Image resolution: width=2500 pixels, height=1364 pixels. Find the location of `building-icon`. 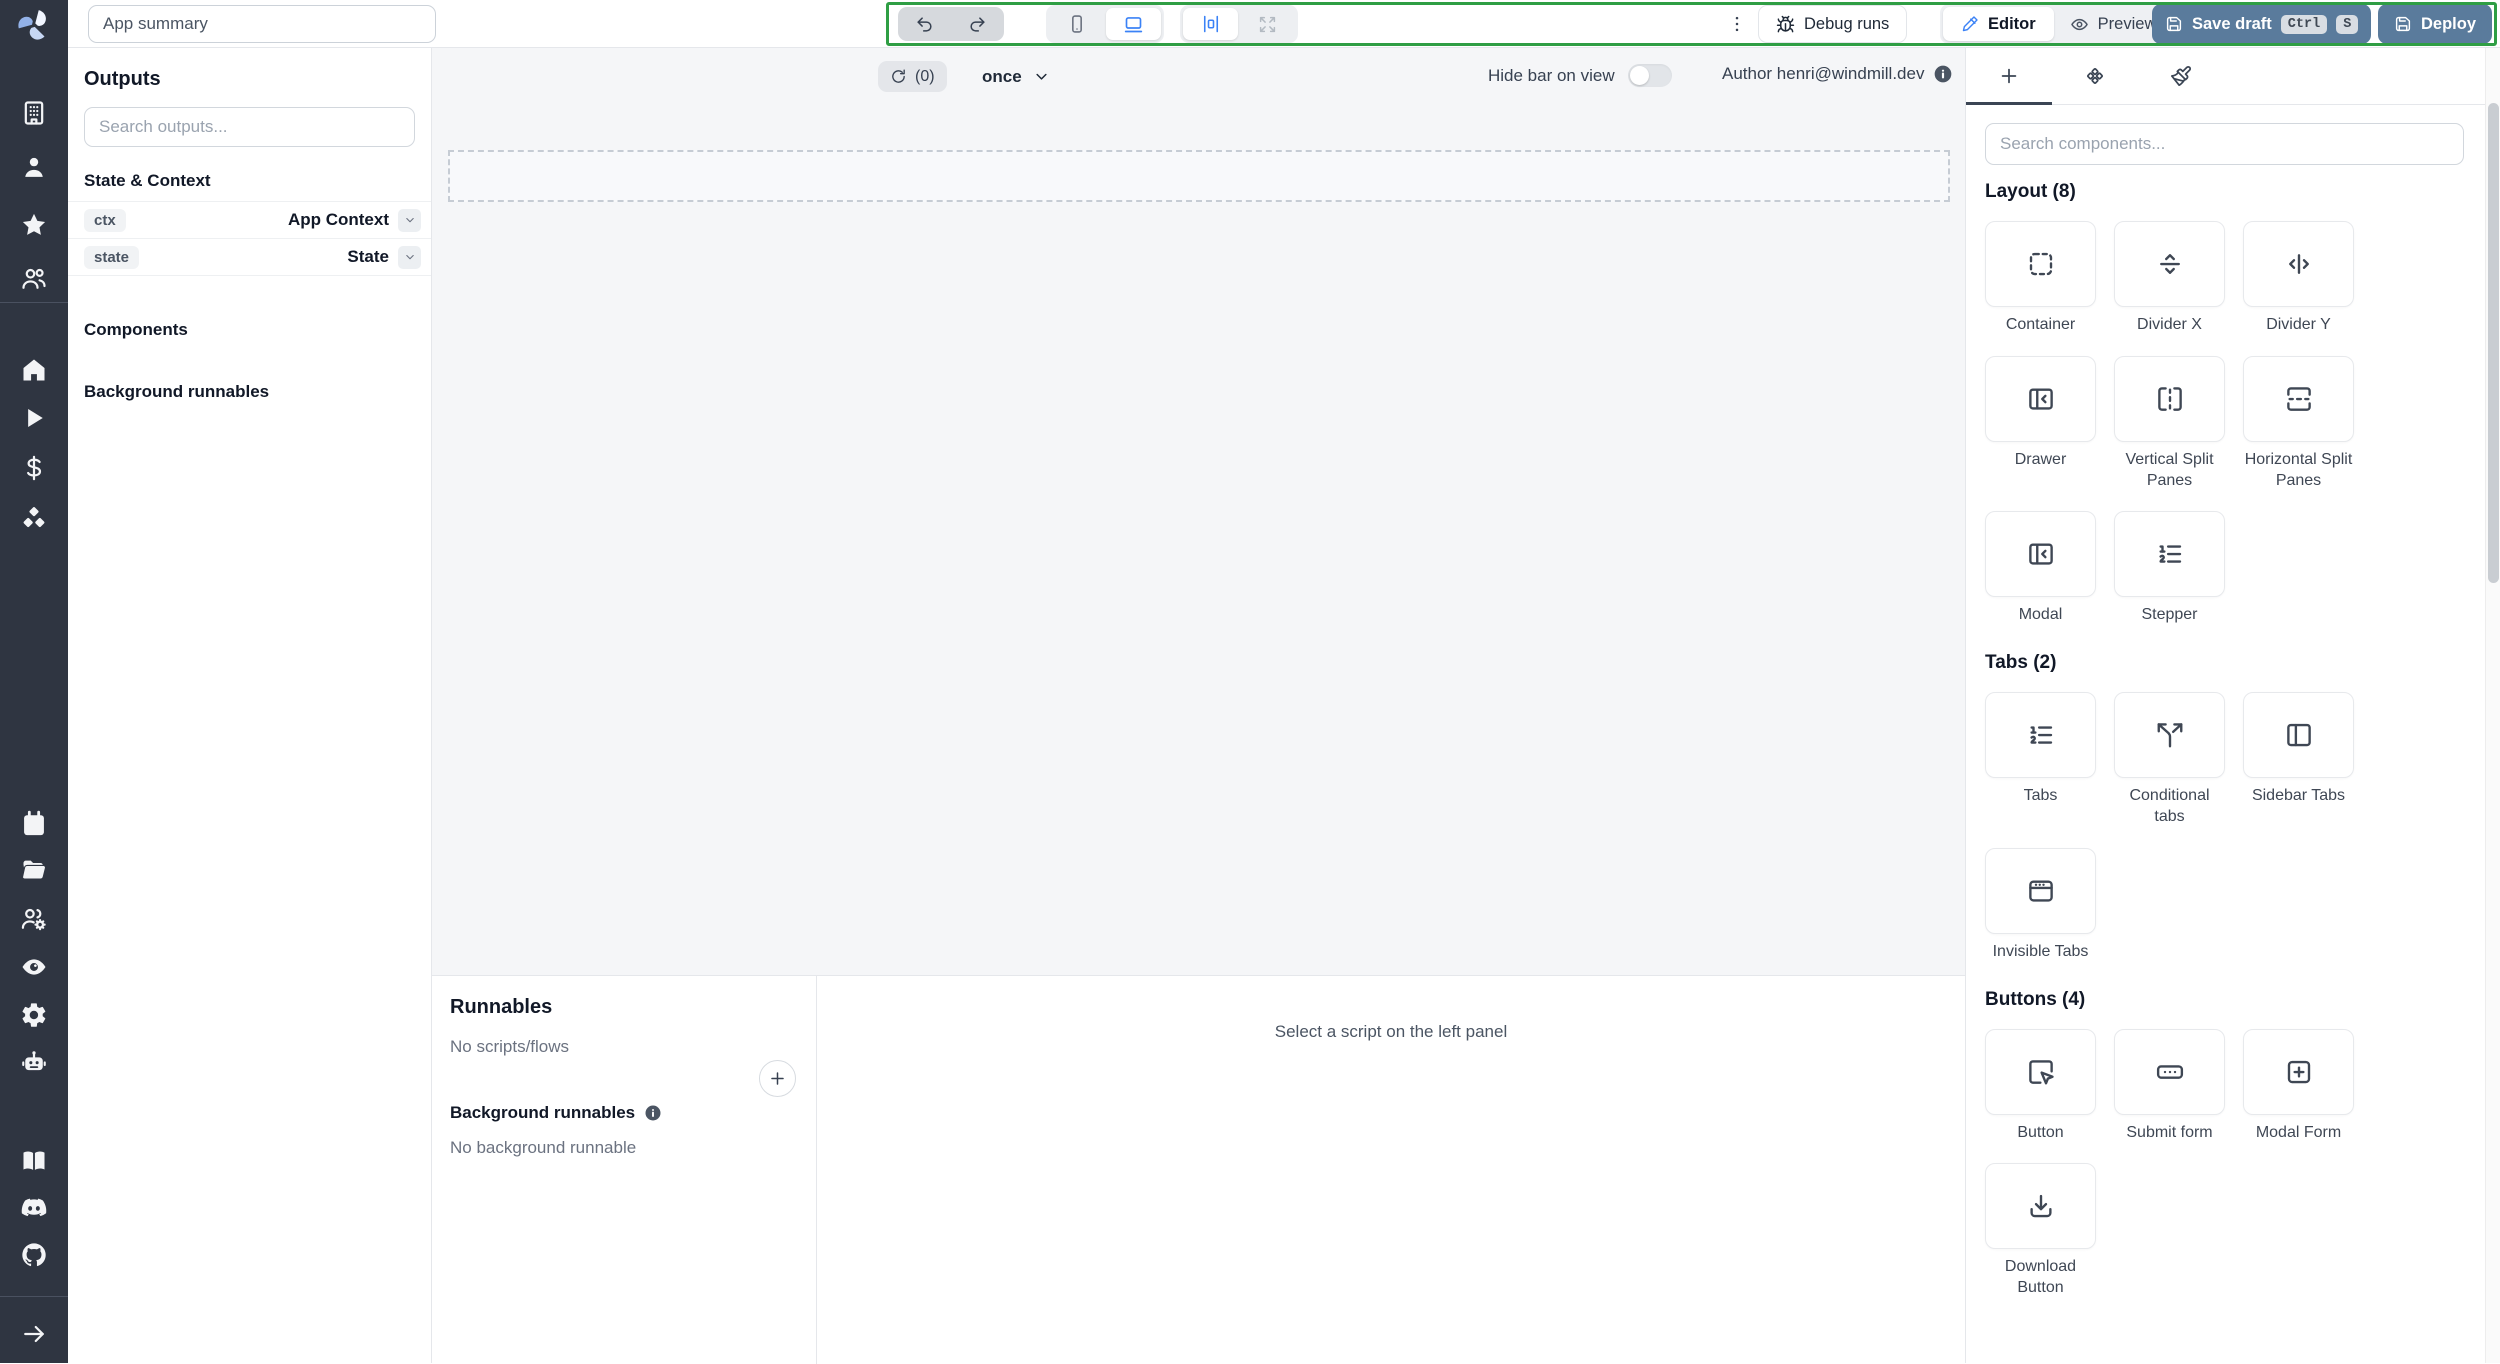

building-icon is located at coordinates (34, 113).